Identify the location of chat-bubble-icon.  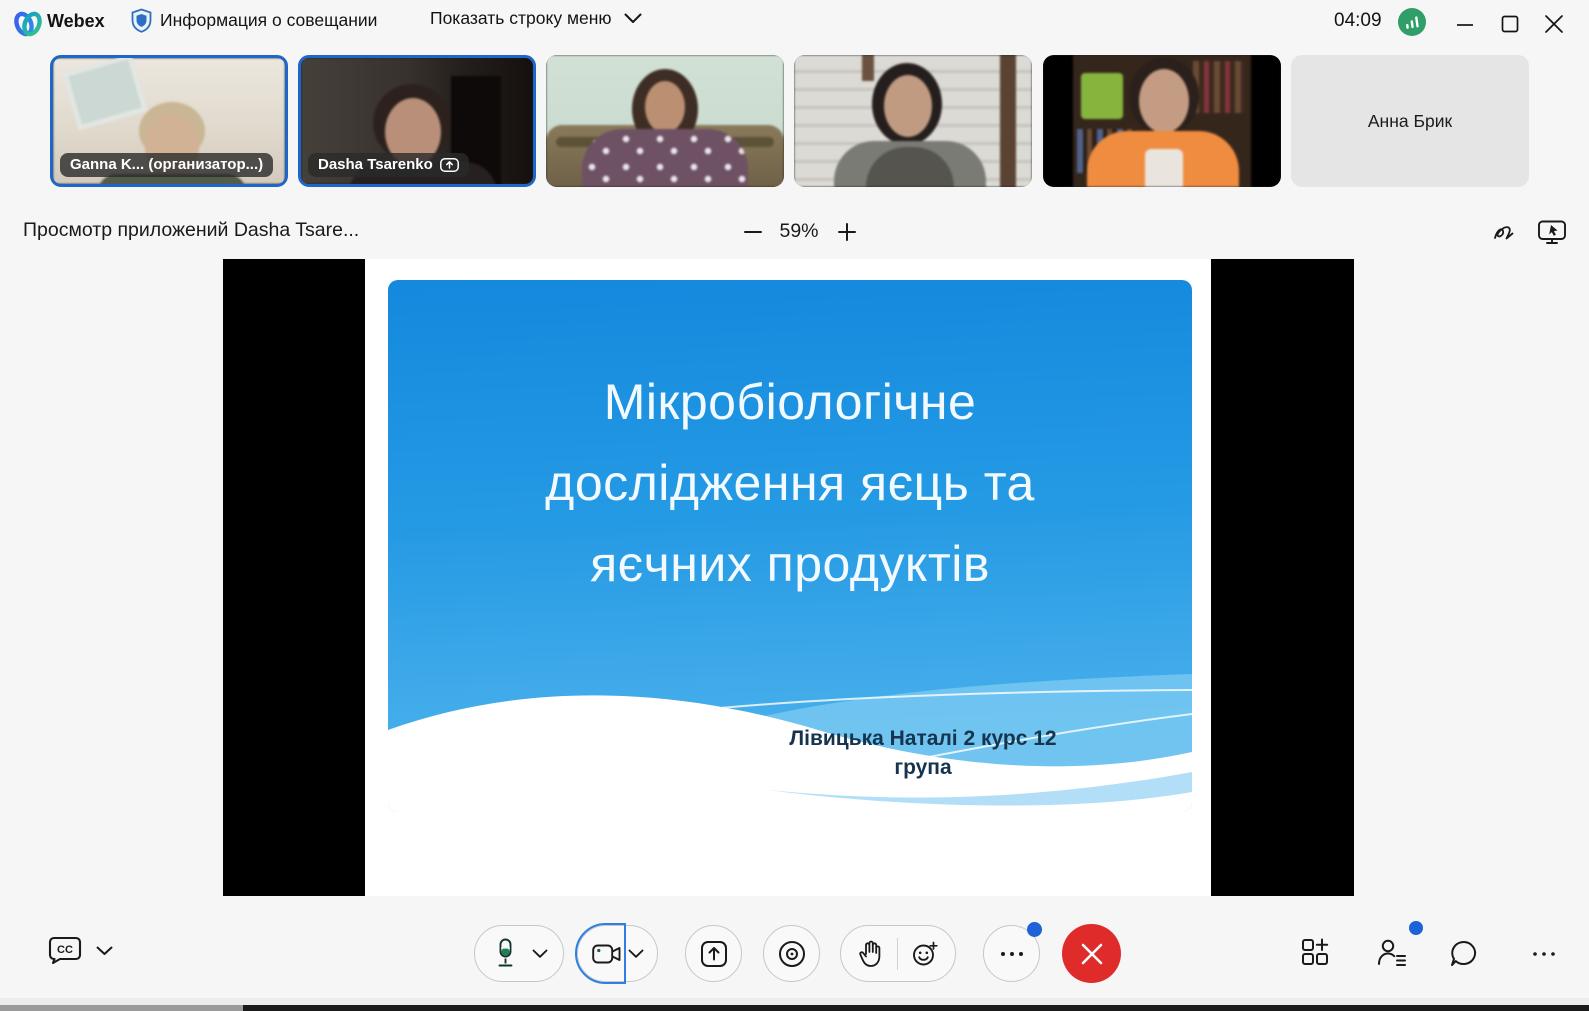
(1464, 953).